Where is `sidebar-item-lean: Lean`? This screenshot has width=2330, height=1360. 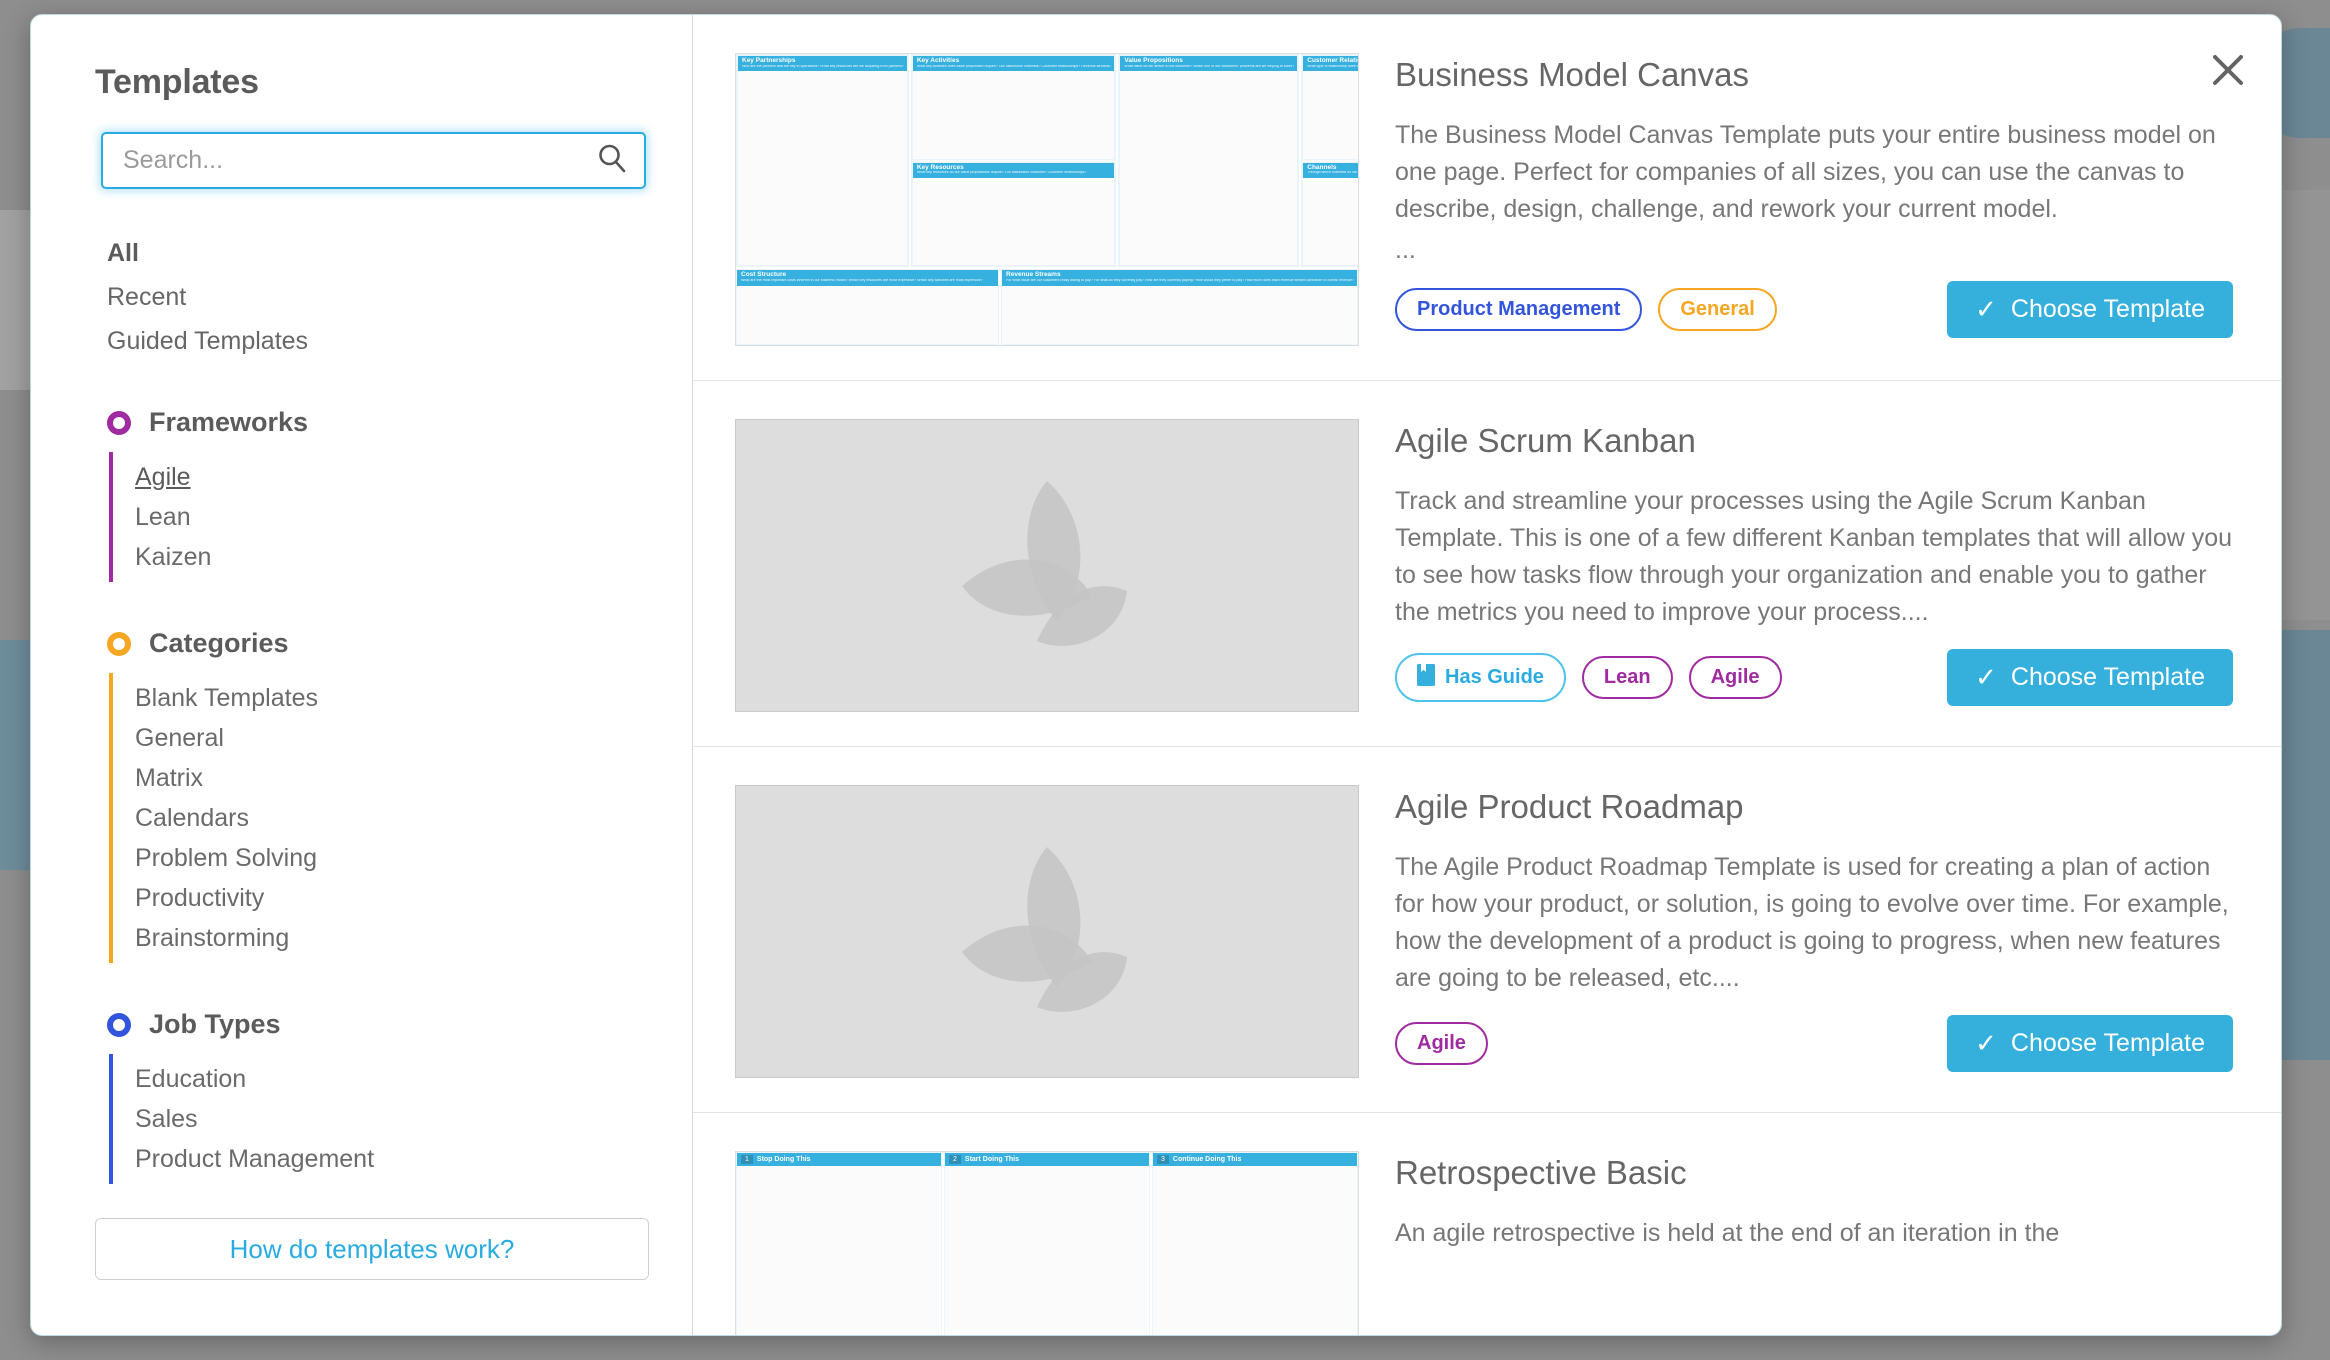 sidebar-item-lean: Lean is located at coordinates (163, 517).